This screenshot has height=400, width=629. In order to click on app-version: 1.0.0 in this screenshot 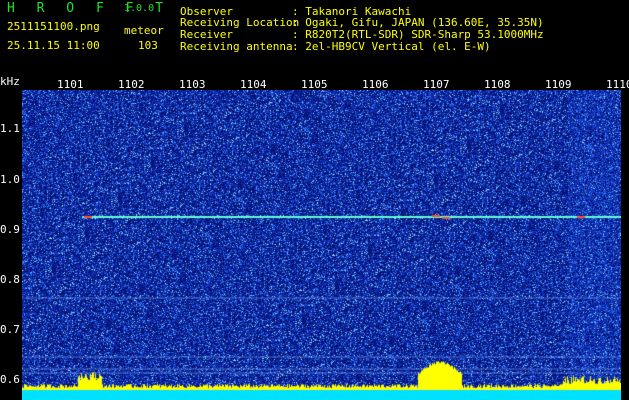, I will do `click(139, 8)`.